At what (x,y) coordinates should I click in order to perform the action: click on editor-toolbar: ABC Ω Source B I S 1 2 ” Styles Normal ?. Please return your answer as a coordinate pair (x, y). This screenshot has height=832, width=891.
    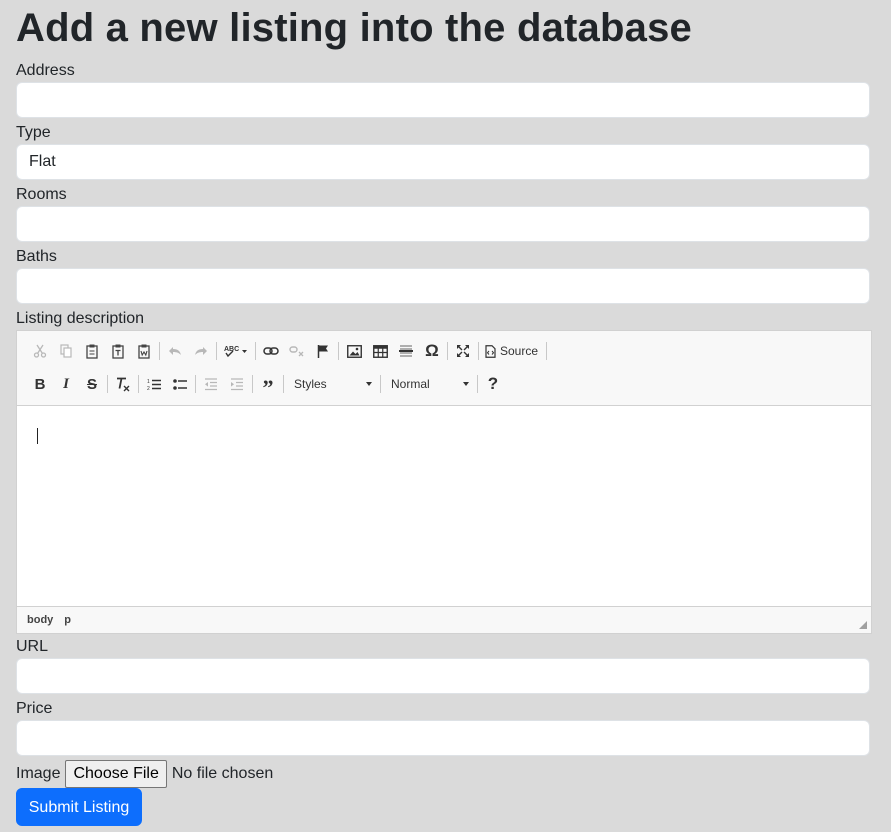
    Looking at the image, I should click on (444, 368).